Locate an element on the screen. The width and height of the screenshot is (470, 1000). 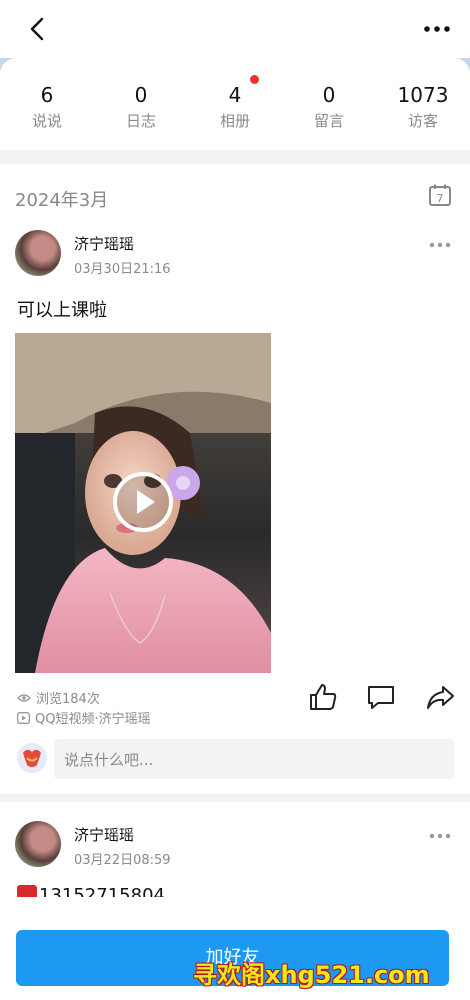
calendar-button: 7 is located at coordinates (440, 195).